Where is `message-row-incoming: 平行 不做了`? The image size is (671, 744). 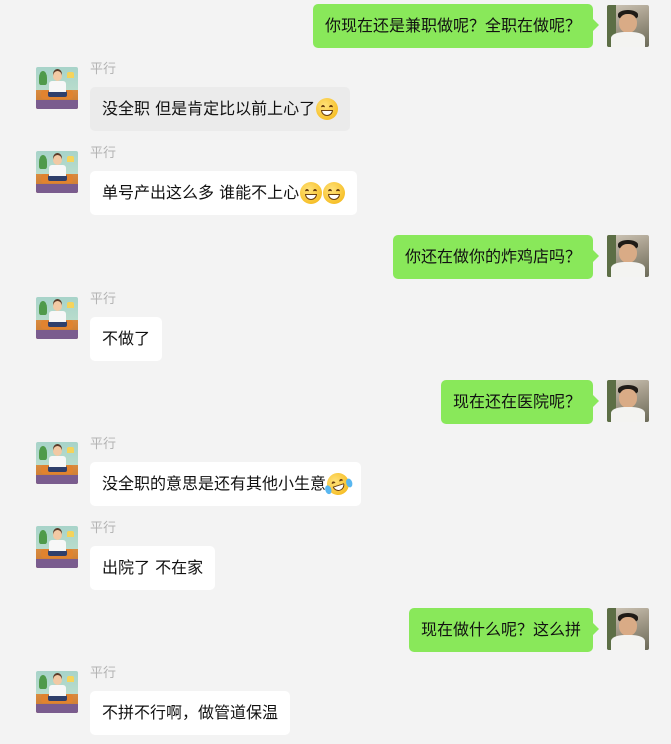
message-row-incoming: 平行 不做了 is located at coordinates (335, 327).